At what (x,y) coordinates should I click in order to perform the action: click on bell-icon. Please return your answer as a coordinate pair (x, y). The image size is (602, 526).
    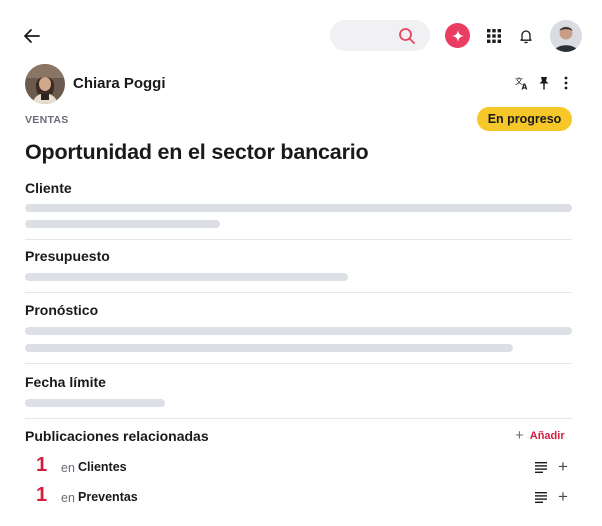
    Looking at the image, I should click on (526, 36).